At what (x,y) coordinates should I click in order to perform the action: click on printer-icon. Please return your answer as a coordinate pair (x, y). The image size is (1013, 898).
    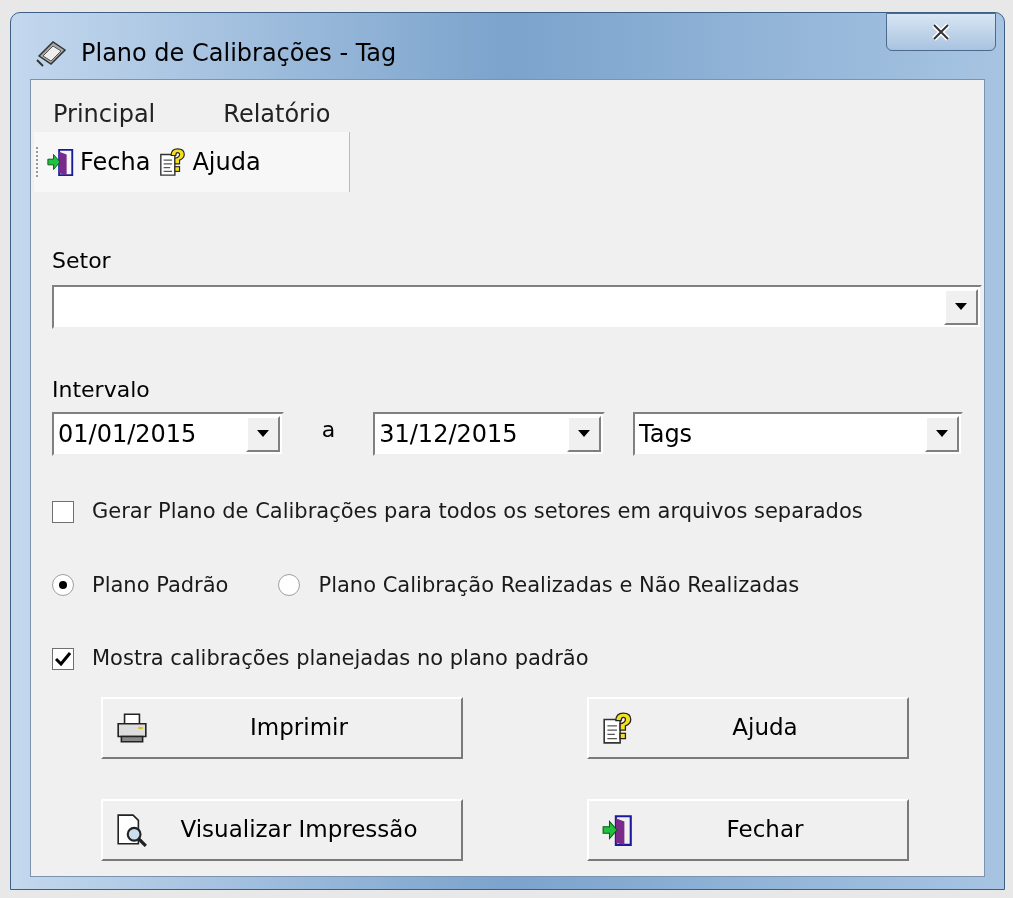
    Looking at the image, I should click on (132, 727).